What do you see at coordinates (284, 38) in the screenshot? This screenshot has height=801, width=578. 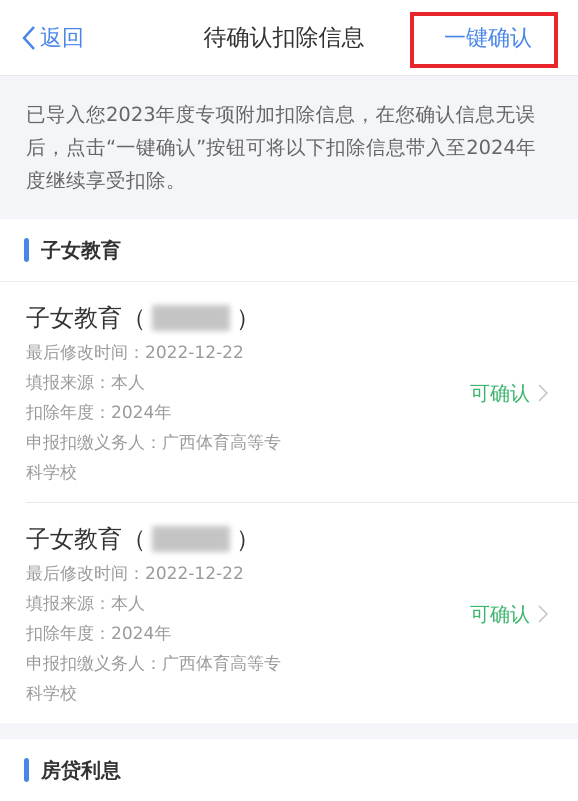 I see `page-title: 待确认扣除信息` at bounding box center [284, 38].